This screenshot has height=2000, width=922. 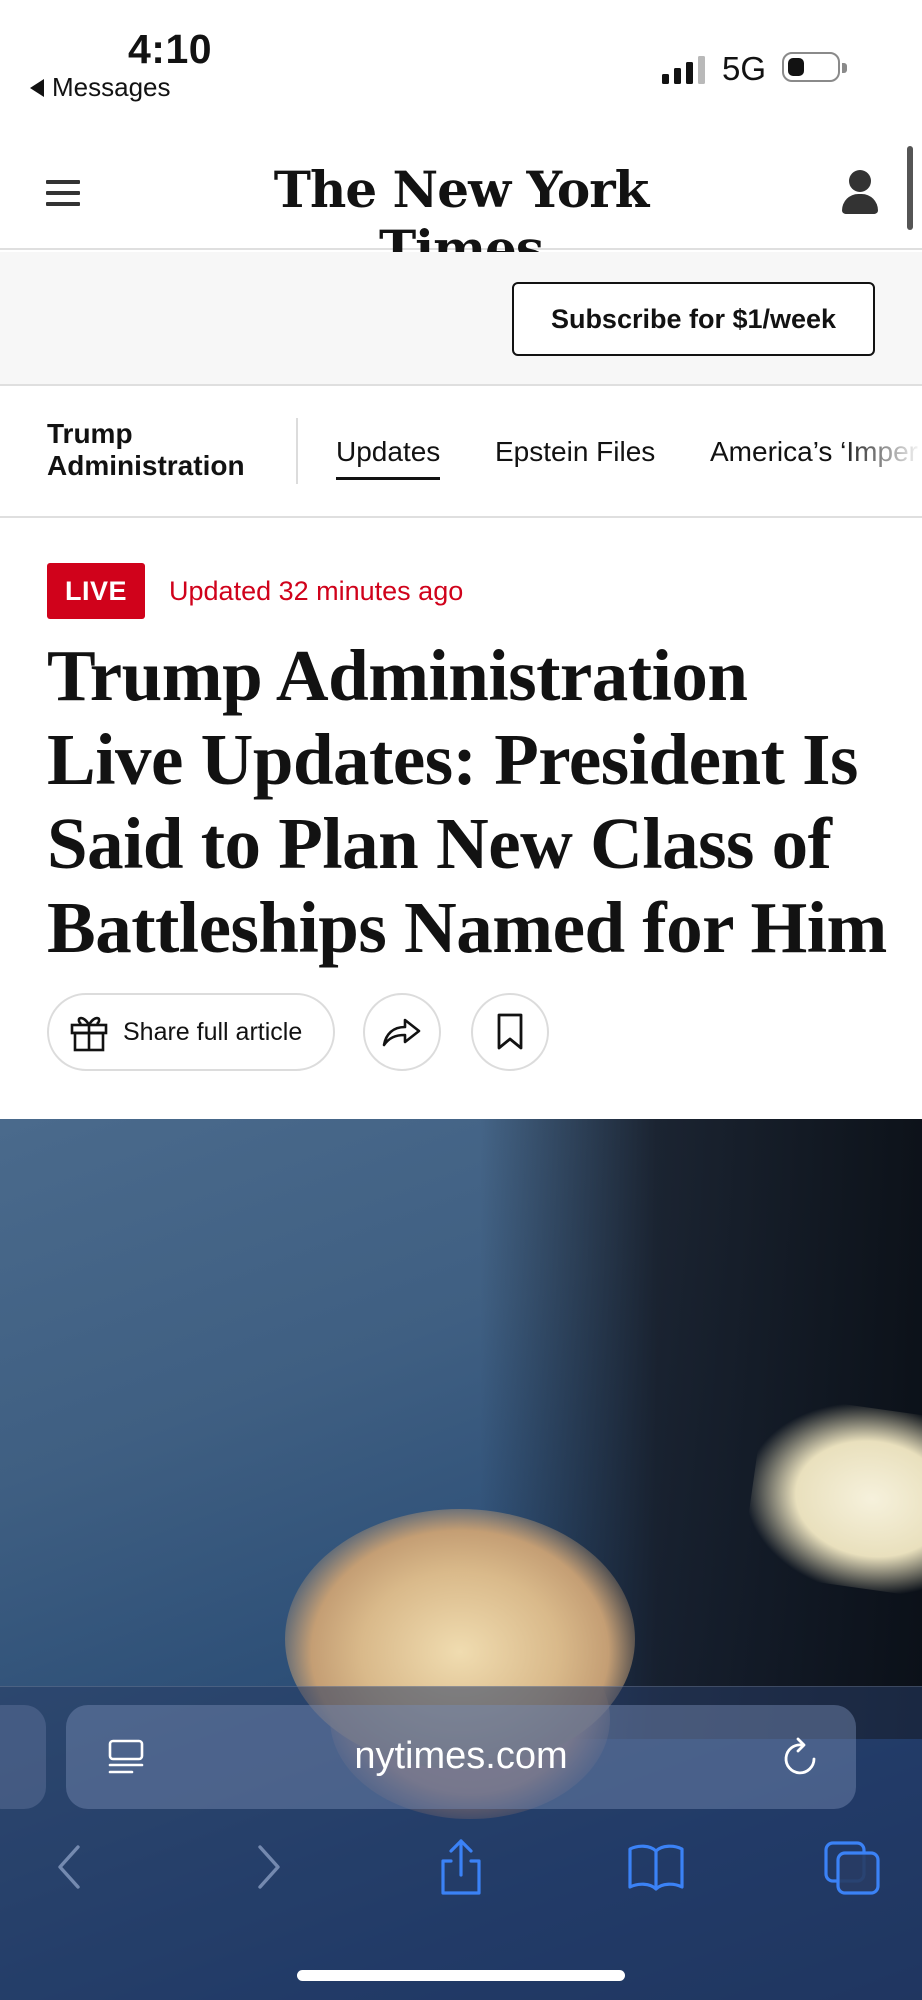 What do you see at coordinates (96, 591) in the screenshot?
I see `live-badge: LIVE` at bounding box center [96, 591].